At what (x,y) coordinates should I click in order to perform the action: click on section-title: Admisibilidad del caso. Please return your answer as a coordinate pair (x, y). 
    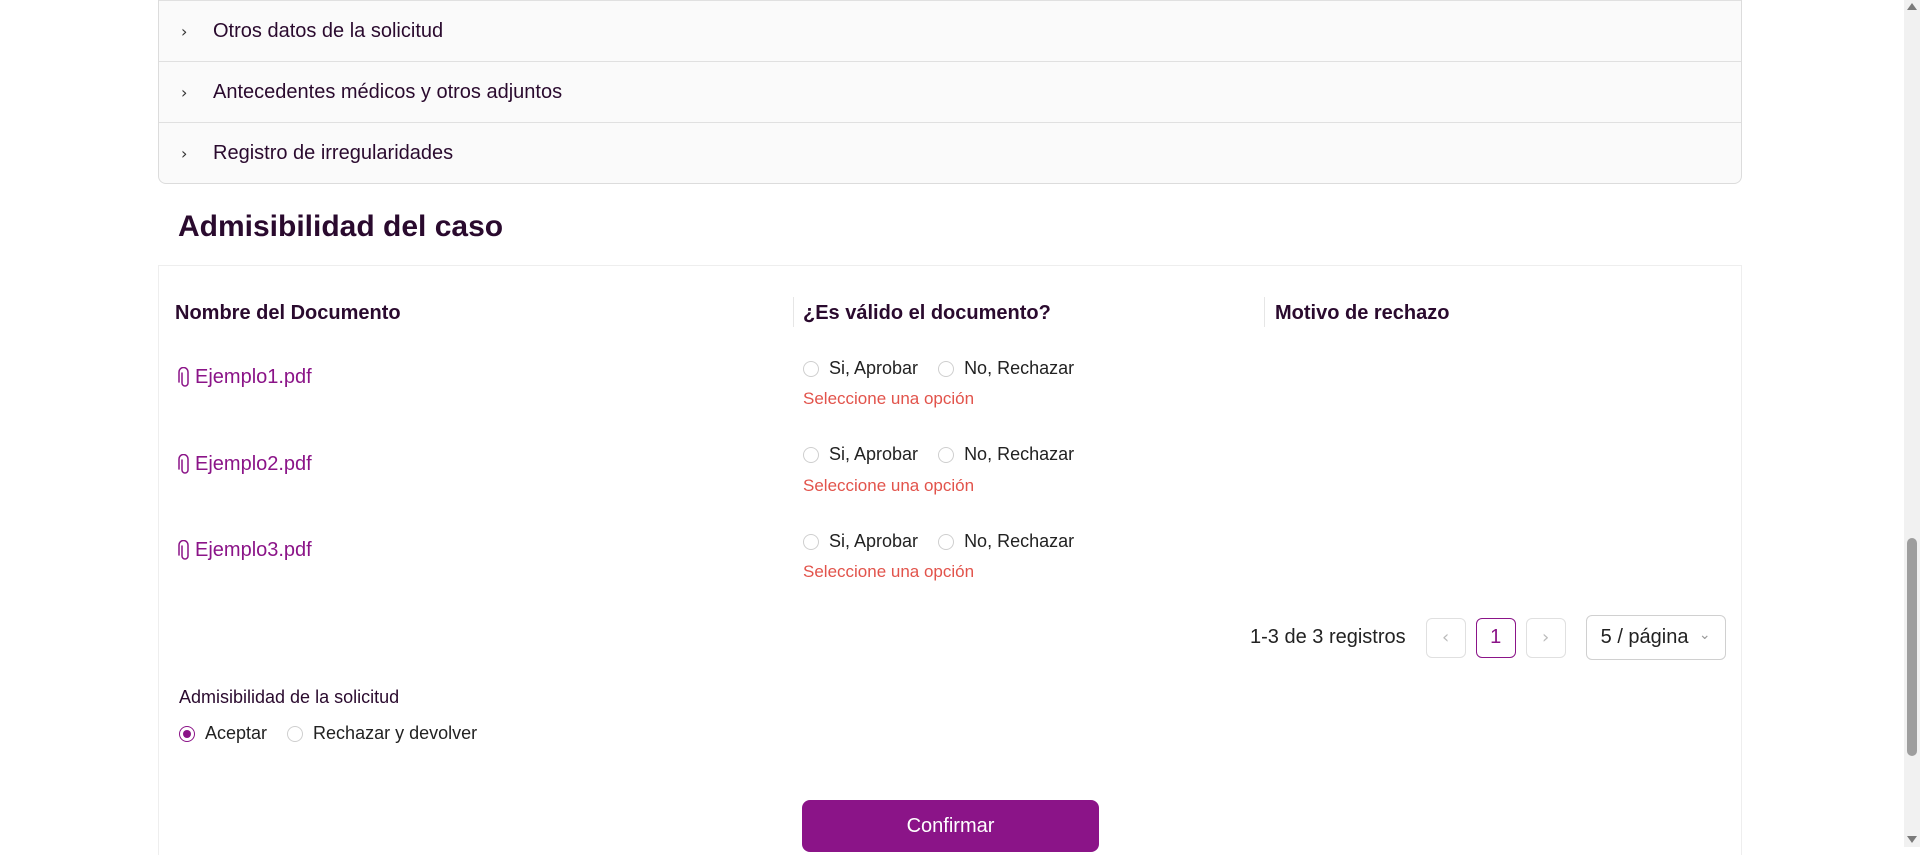
    Looking at the image, I should click on (341, 226).